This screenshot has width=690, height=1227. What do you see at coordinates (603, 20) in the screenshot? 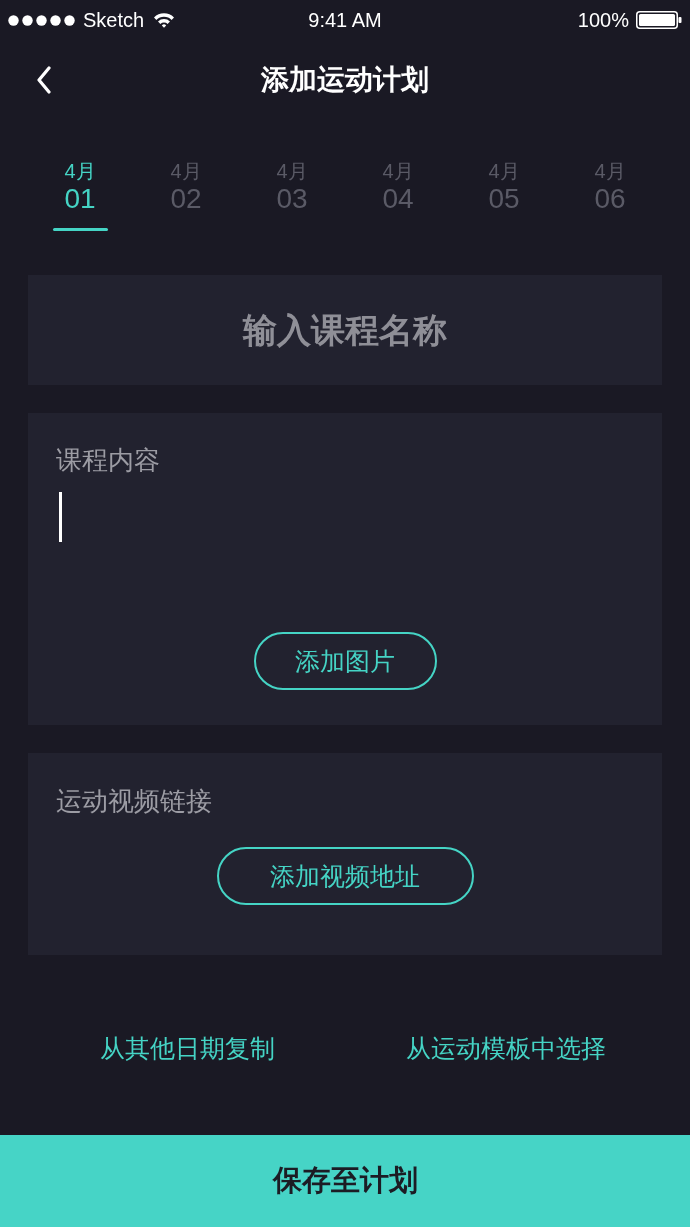
I see `battery-percent: 100%` at bounding box center [603, 20].